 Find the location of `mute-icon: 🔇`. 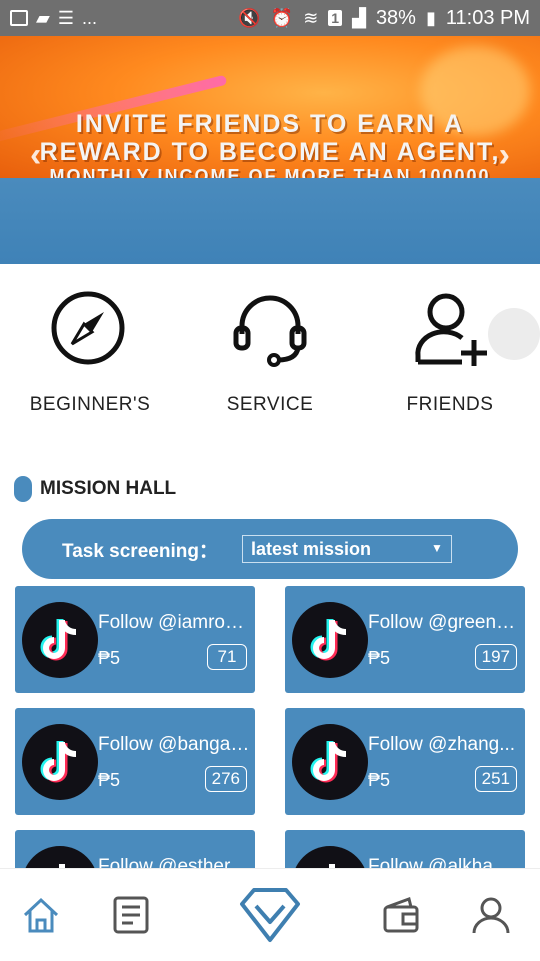

mute-icon: 🔇 is located at coordinates (249, 18).